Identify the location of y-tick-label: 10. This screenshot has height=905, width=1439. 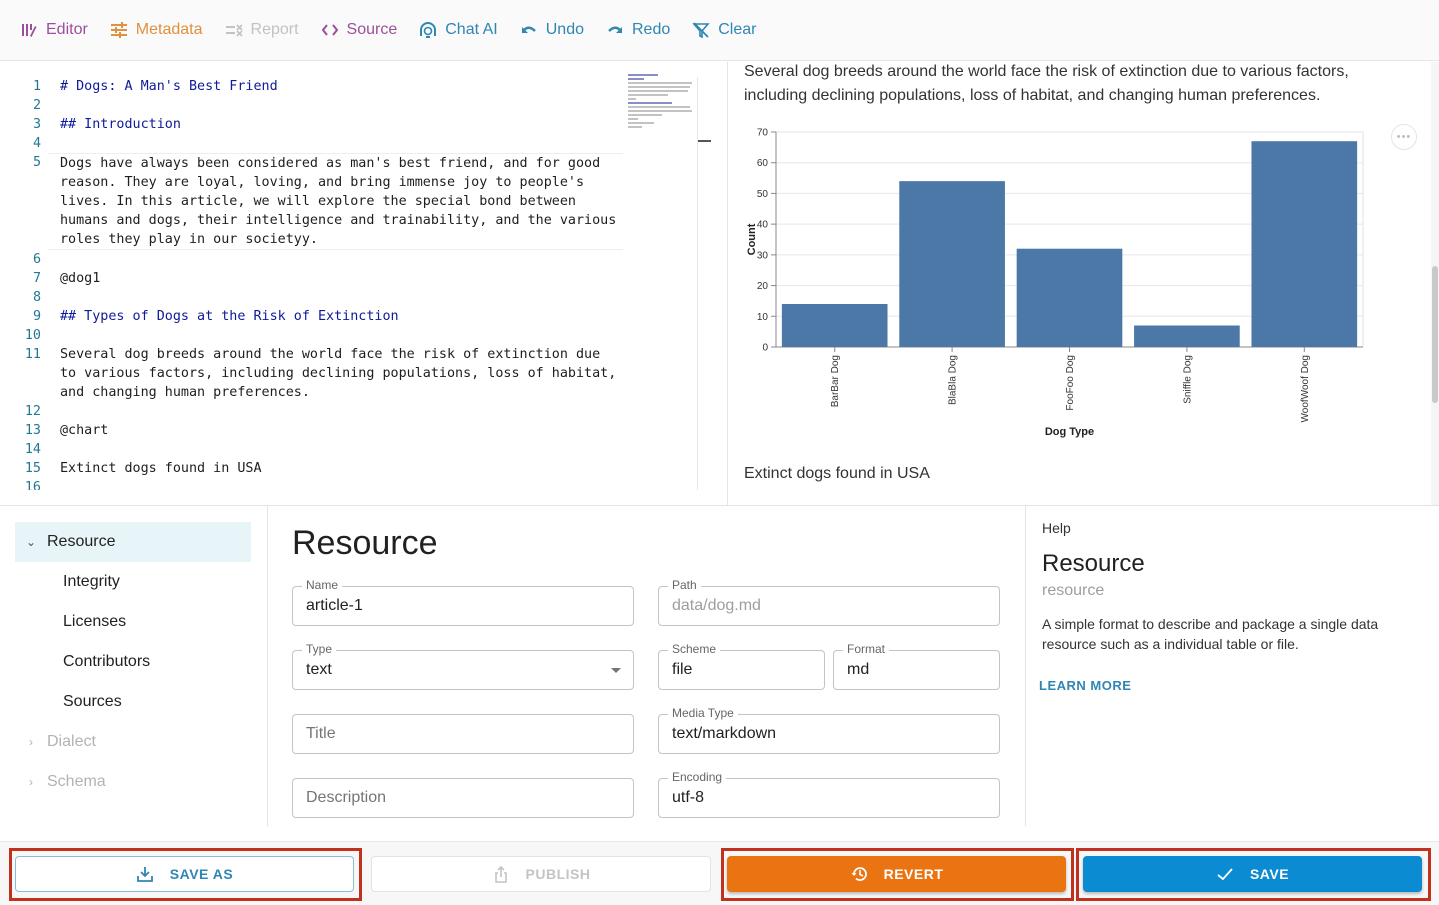
(763, 317).